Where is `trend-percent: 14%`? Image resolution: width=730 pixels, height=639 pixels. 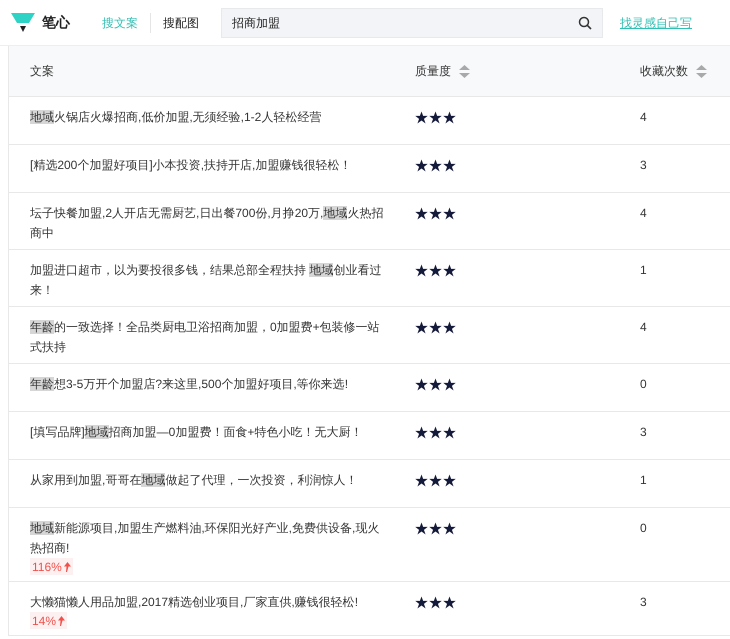 trend-percent: 14% is located at coordinates (44, 620).